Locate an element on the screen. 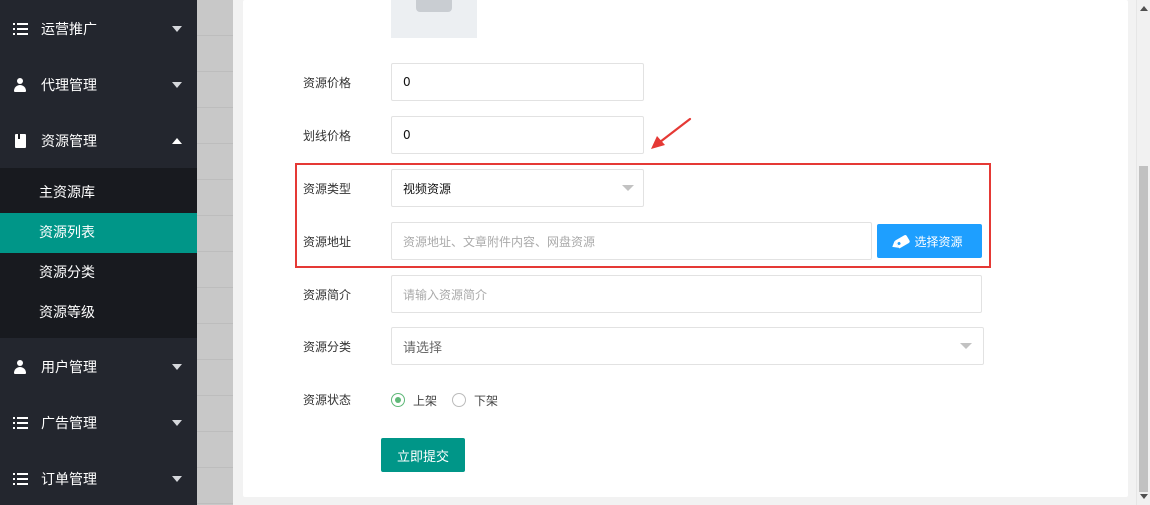 Image resolution: width=1150 pixels, height=505 pixels. nav-item-label: 用户管理 is located at coordinates (69, 368).